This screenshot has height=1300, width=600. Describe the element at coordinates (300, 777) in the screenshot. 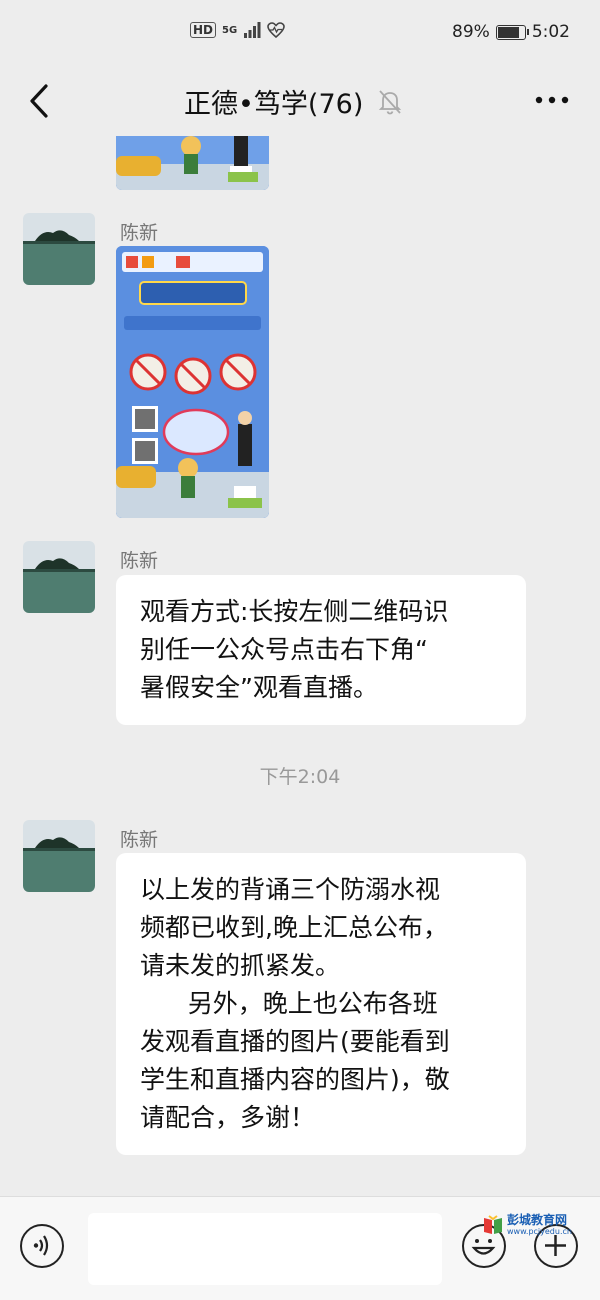

I see `message-timestamp: 下午2:04` at that location.